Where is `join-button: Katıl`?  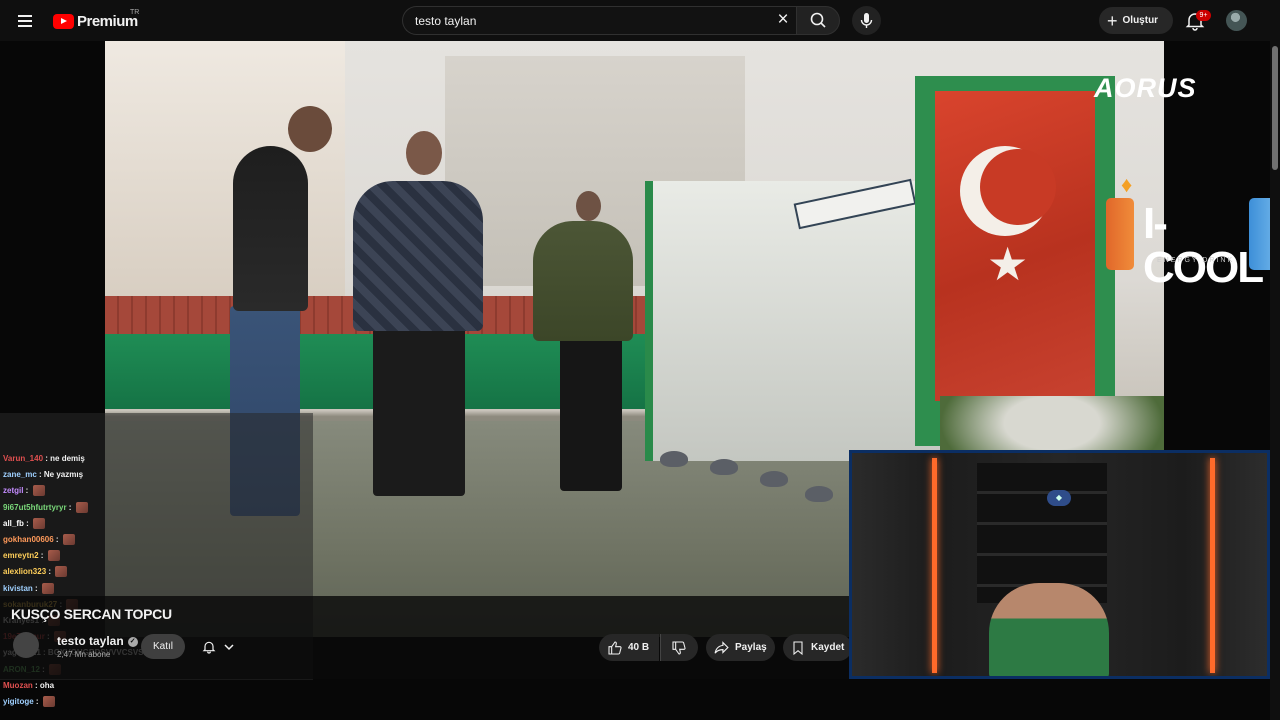
join-button: Katıl is located at coordinates (163, 646).